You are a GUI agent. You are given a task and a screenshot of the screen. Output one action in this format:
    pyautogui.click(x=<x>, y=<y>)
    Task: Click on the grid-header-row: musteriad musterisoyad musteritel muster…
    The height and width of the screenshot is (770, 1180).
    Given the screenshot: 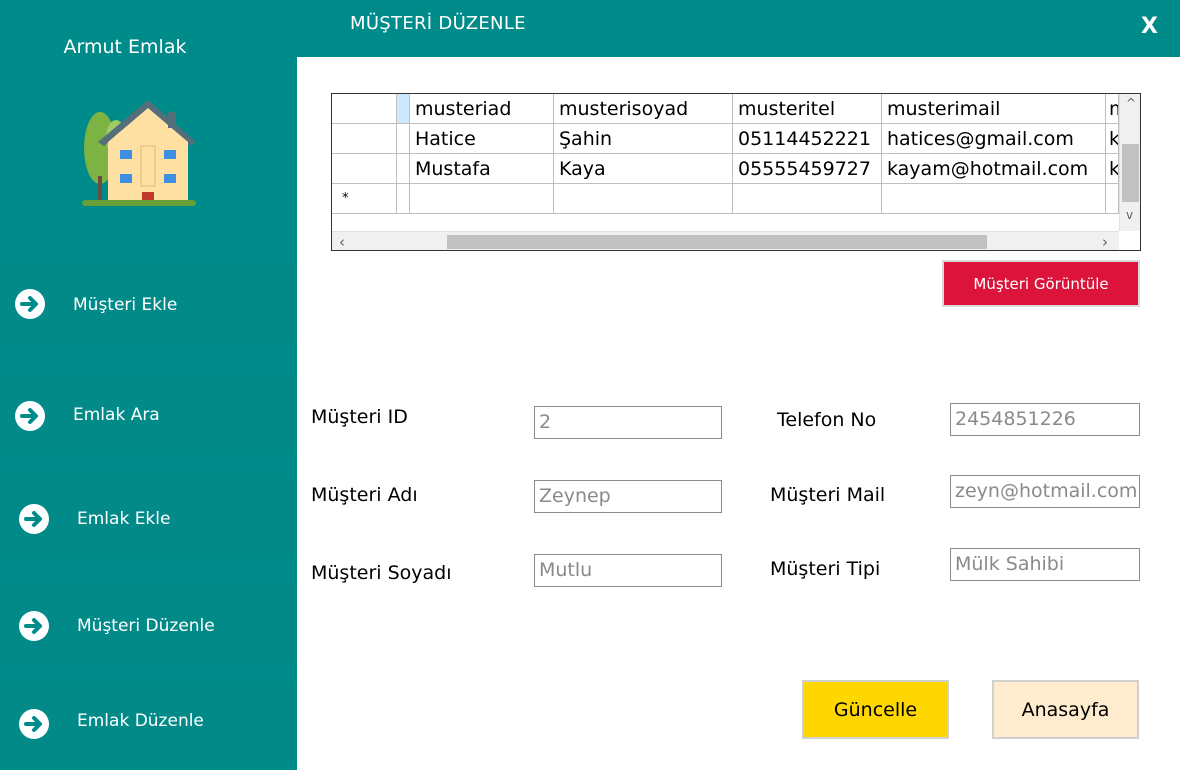 What is the action you would take?
    pyautogui.click(x=725, y=109)
    